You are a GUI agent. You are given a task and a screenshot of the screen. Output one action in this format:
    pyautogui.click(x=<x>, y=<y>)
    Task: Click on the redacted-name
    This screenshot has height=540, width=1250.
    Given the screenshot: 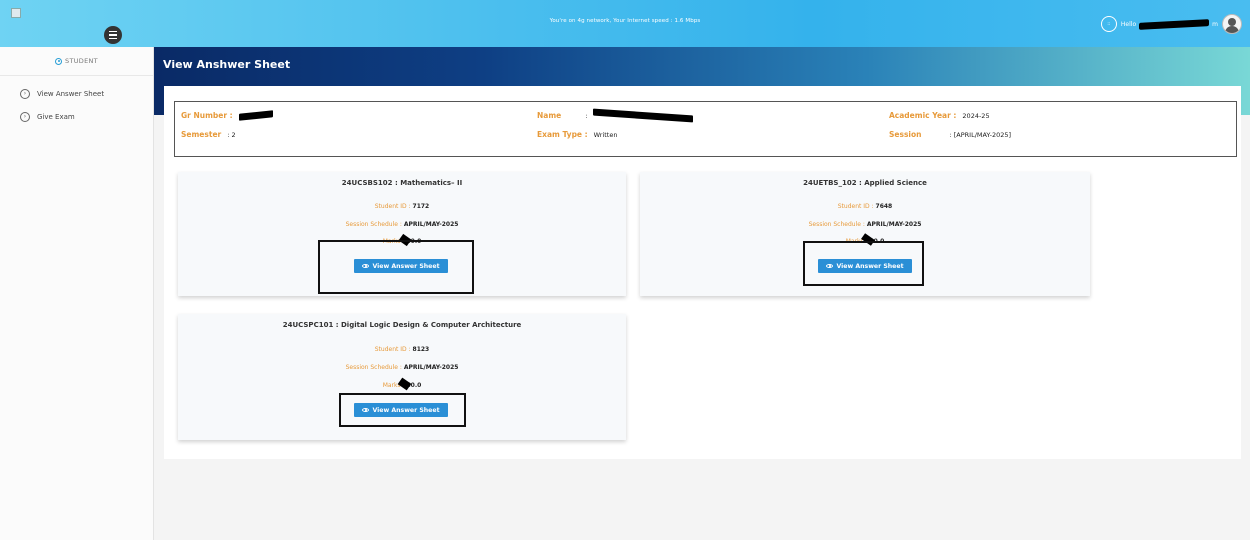 What is the action you would take?
    pyautogui.click(x=643, y=115)
    